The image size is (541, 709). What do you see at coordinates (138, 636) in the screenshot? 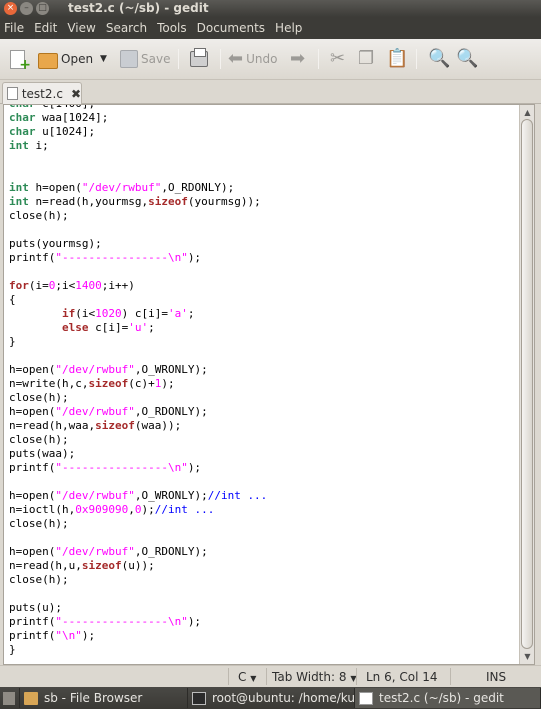
I see `code-line: printf("\n");` at bounding box center [138, 636].